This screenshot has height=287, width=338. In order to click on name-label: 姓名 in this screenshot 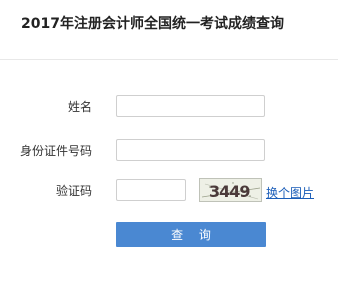, I will do `click(79, 107)`.